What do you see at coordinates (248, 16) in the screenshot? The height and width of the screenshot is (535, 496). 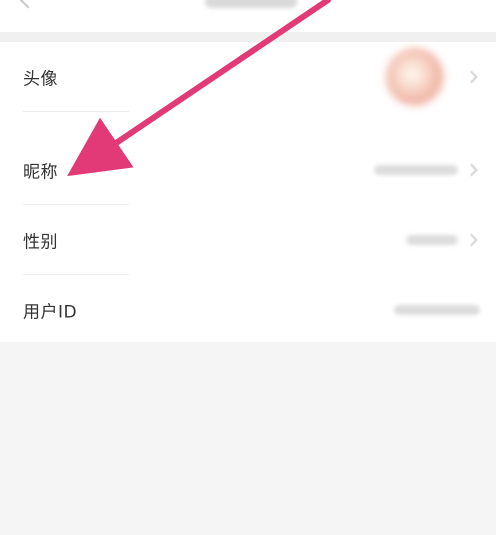 I see `top-navigation-bar` at bounding box center [248, 16].